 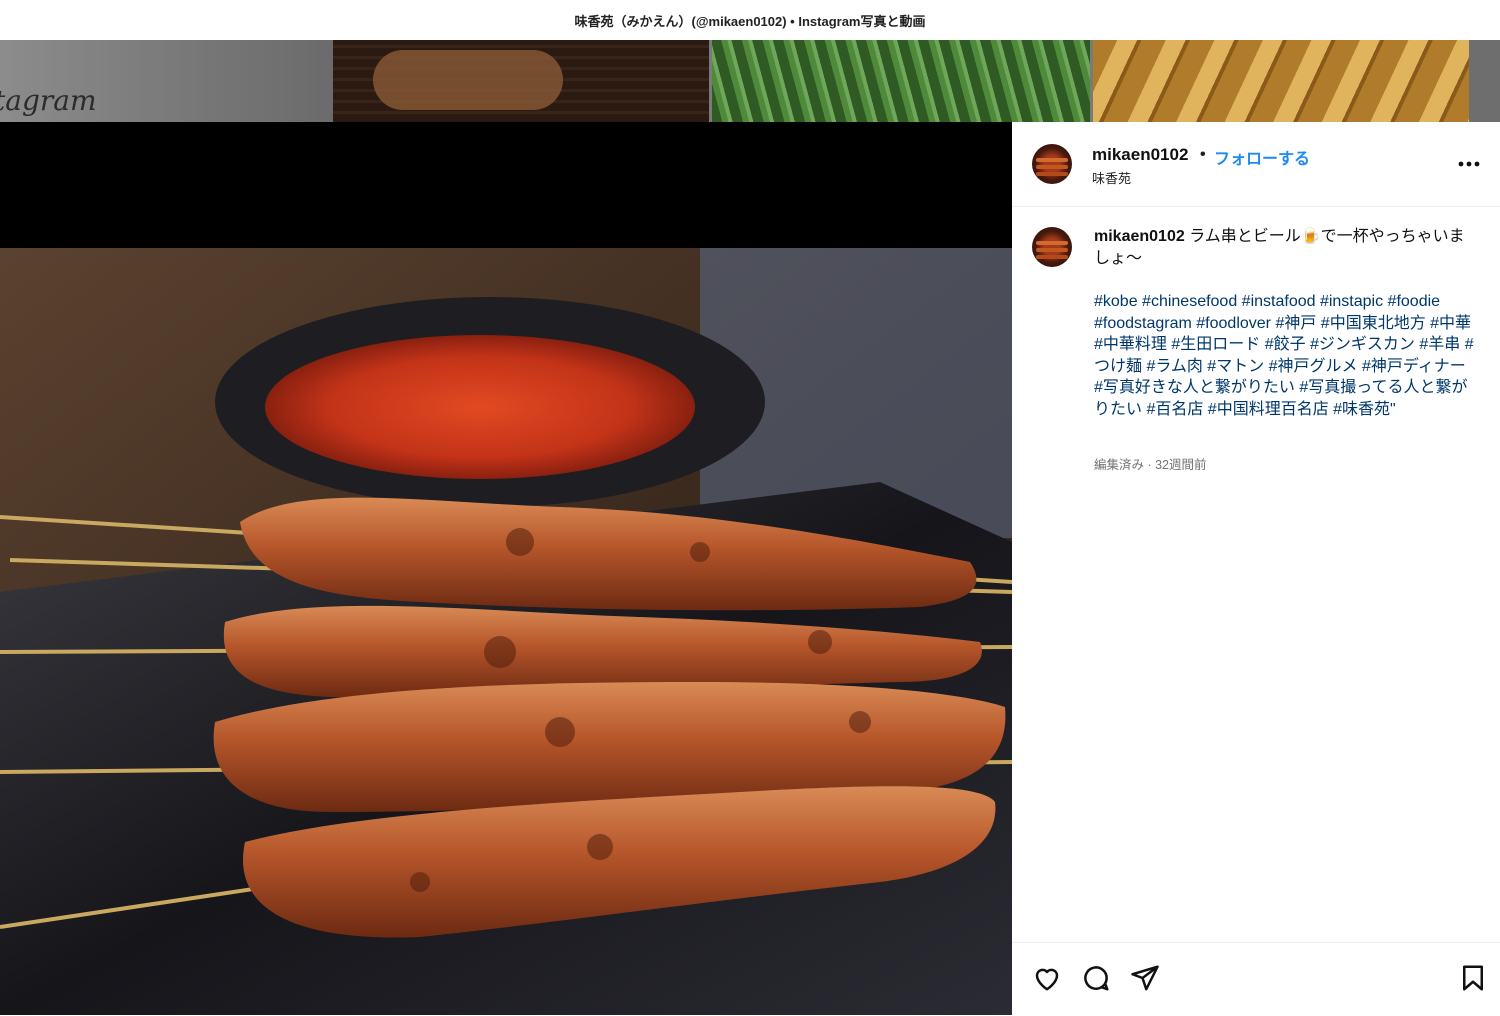 I want to click on post-username: mikaen0102, so click(x=1140, y=155).